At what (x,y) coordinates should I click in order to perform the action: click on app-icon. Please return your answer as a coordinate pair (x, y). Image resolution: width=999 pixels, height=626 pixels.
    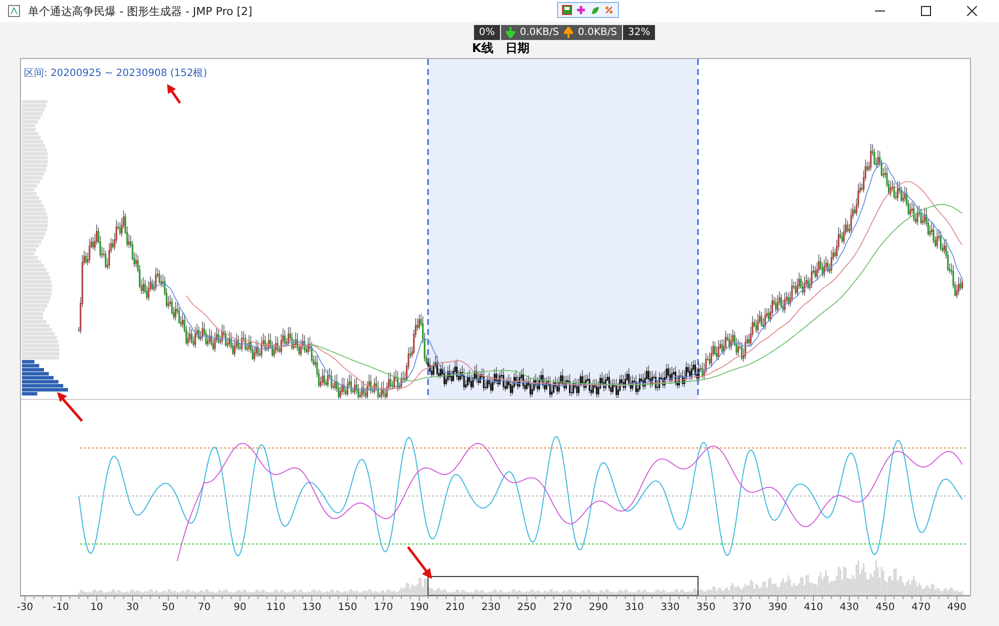
    Looking at the image, I should click on (14, 11).